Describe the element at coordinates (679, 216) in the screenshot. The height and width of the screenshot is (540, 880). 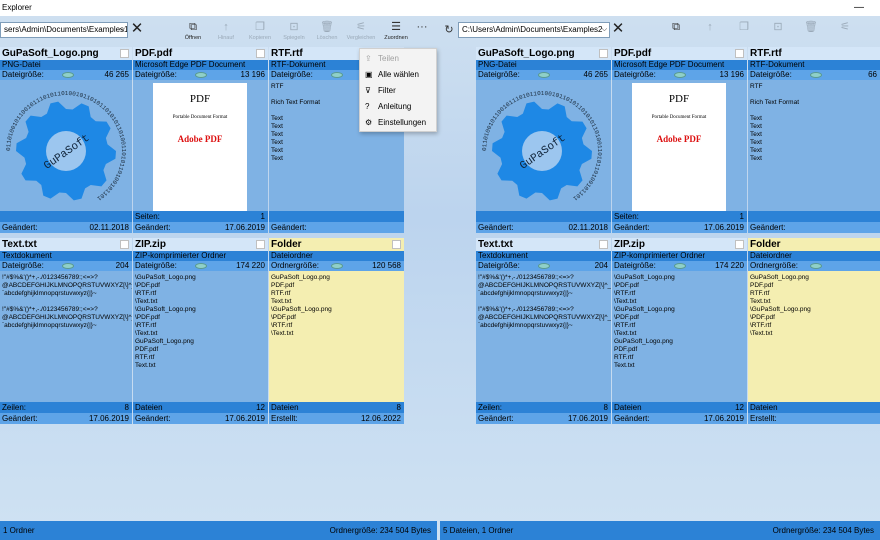
I see `tile-foot1: Seiten: 1` at that location.